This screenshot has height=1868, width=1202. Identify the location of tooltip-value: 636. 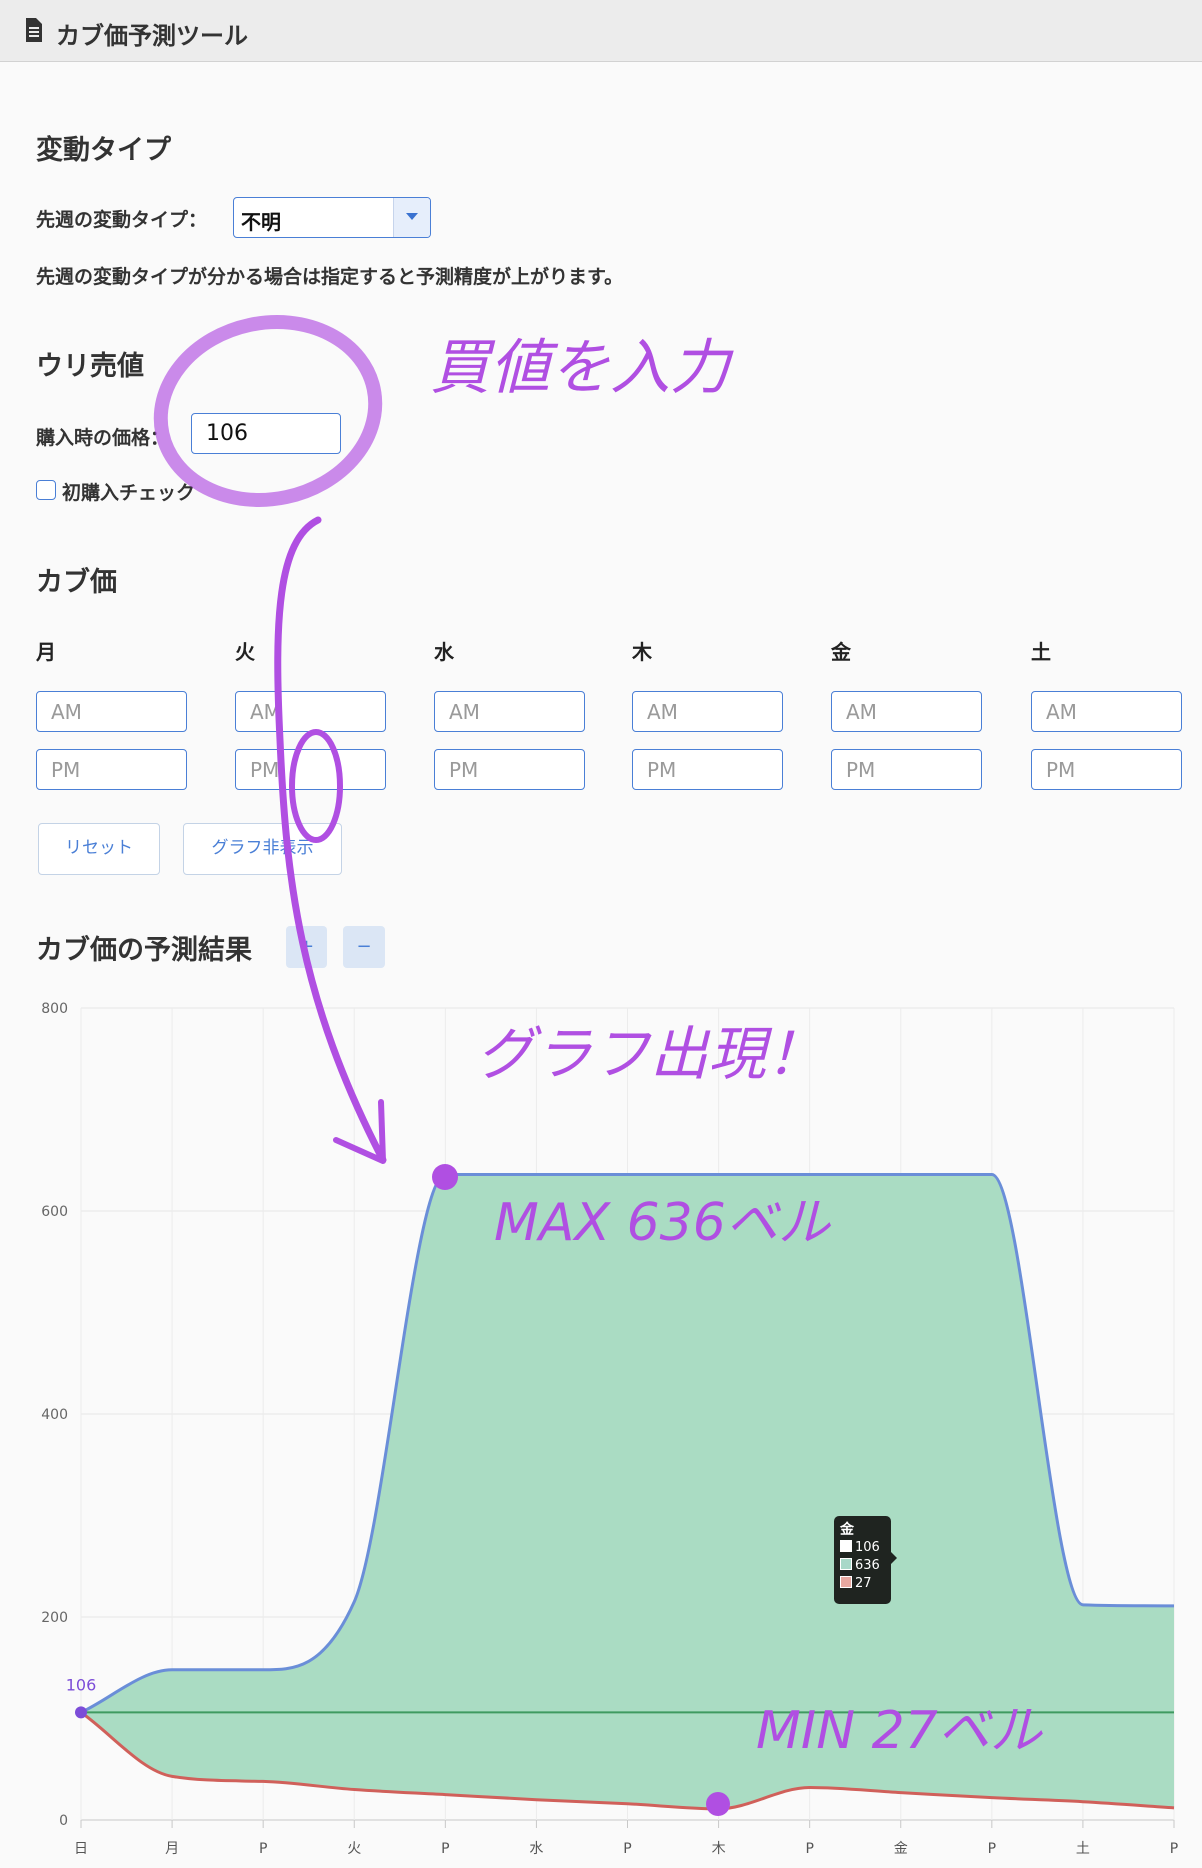
(867, 1565).